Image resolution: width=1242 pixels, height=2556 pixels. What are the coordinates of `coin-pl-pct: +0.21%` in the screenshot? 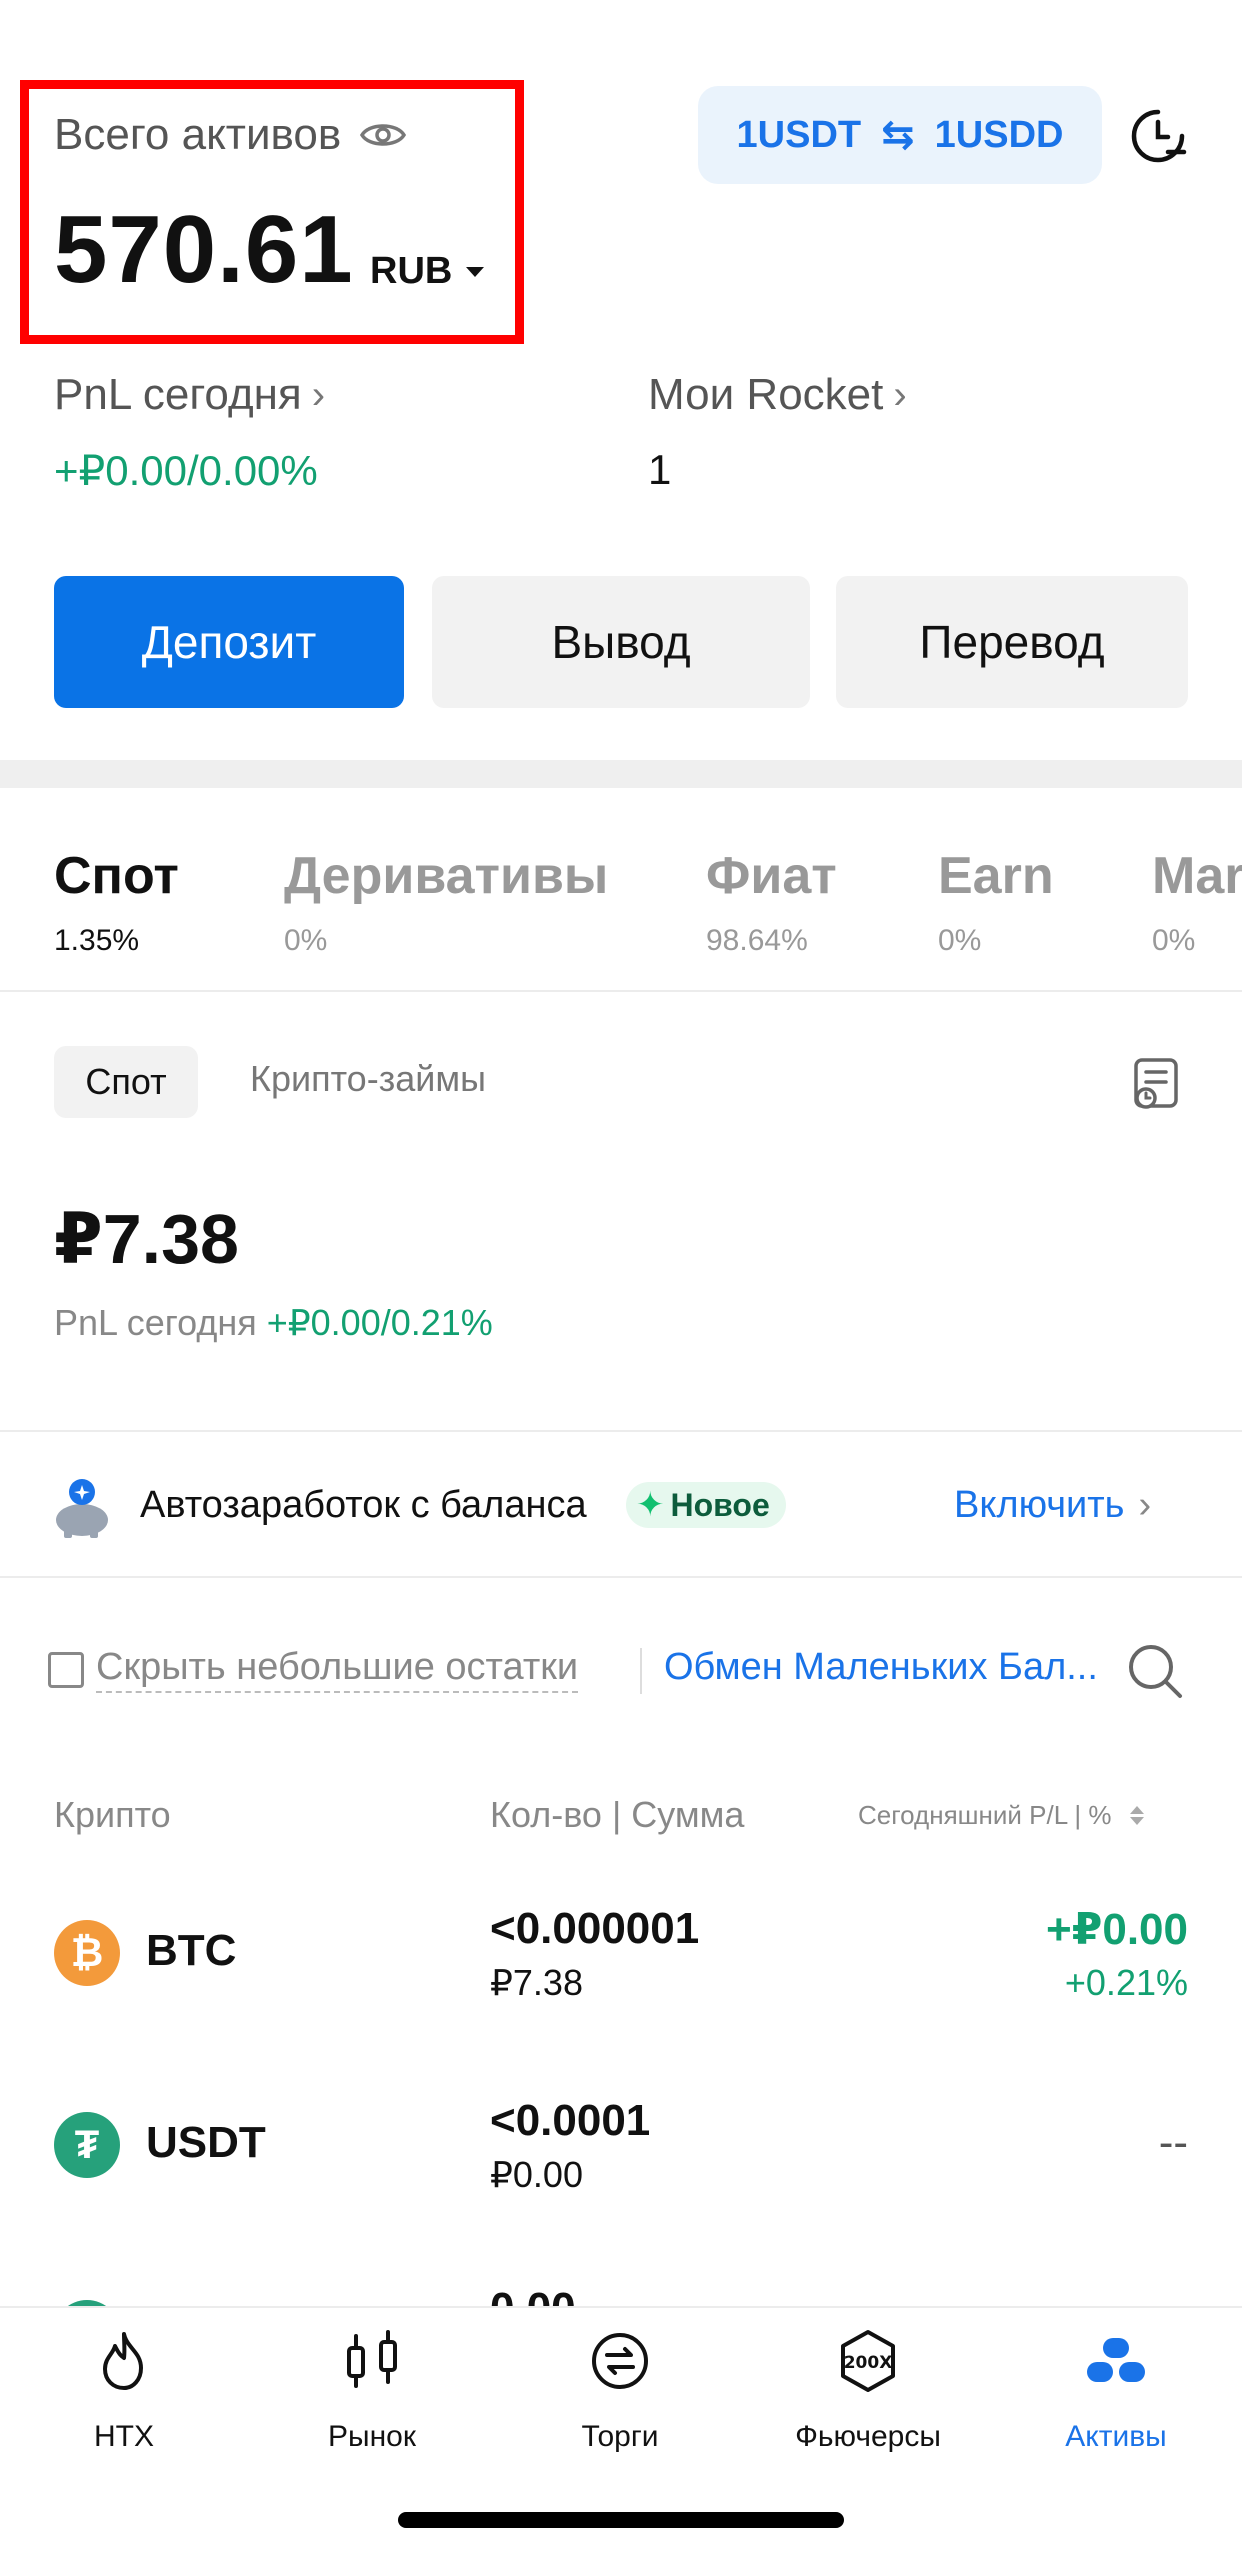 It's located at (1126, 1982).